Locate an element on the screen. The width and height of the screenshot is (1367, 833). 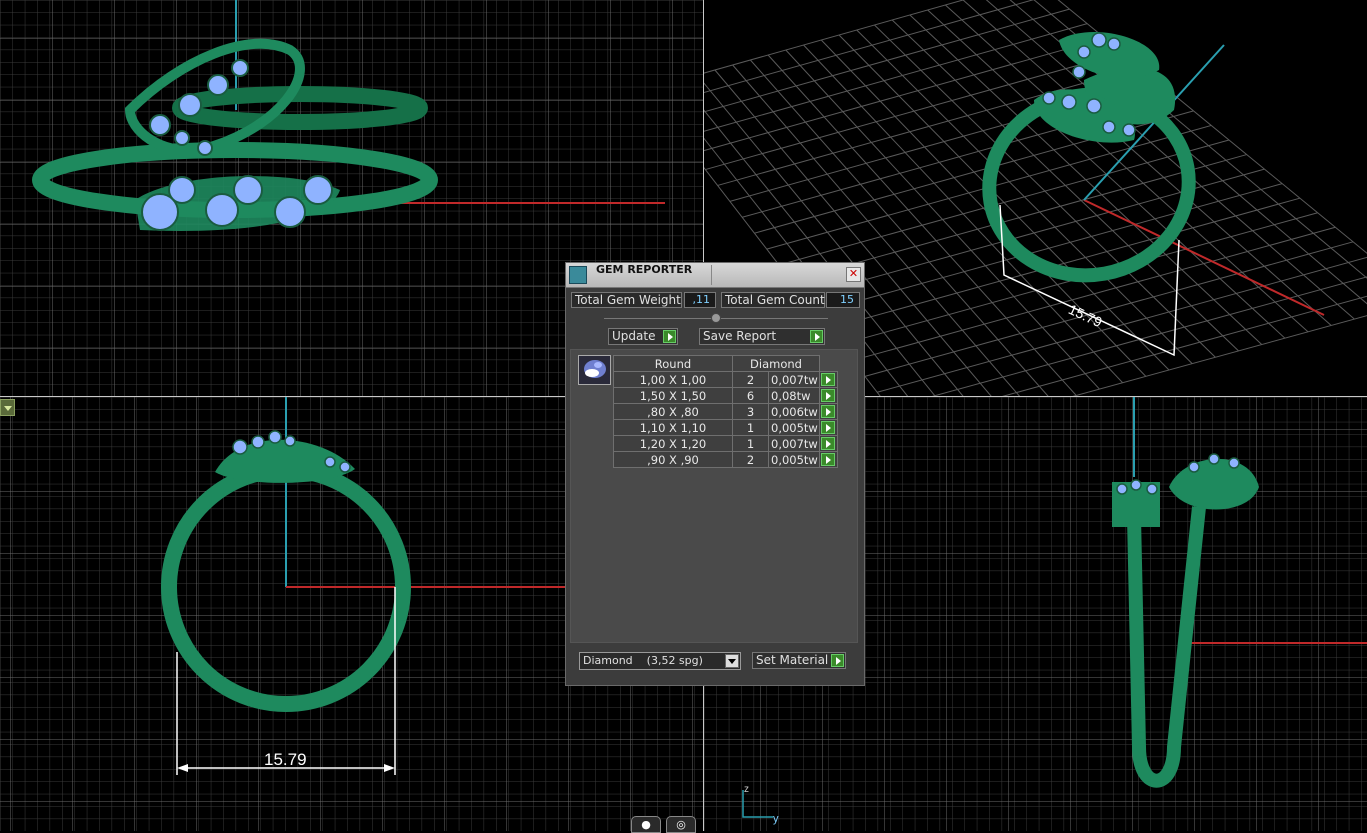
set-material-button: Set Material is located at coordinates (799, 660).